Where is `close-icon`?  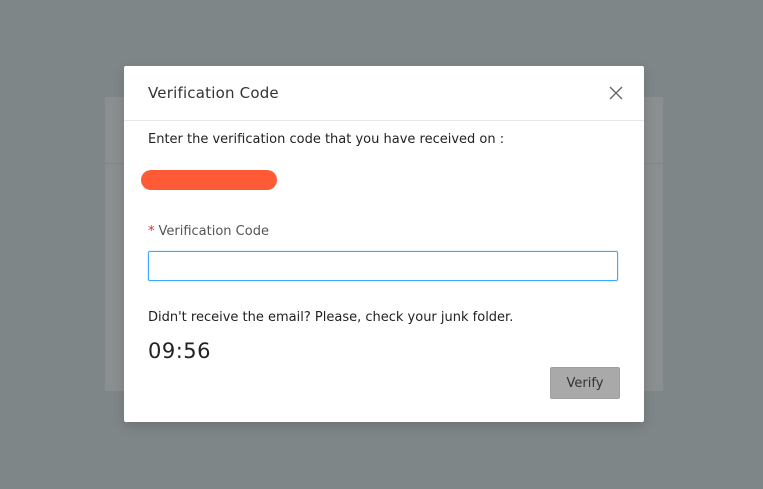 close-icon is located at coordinates (616, 93).